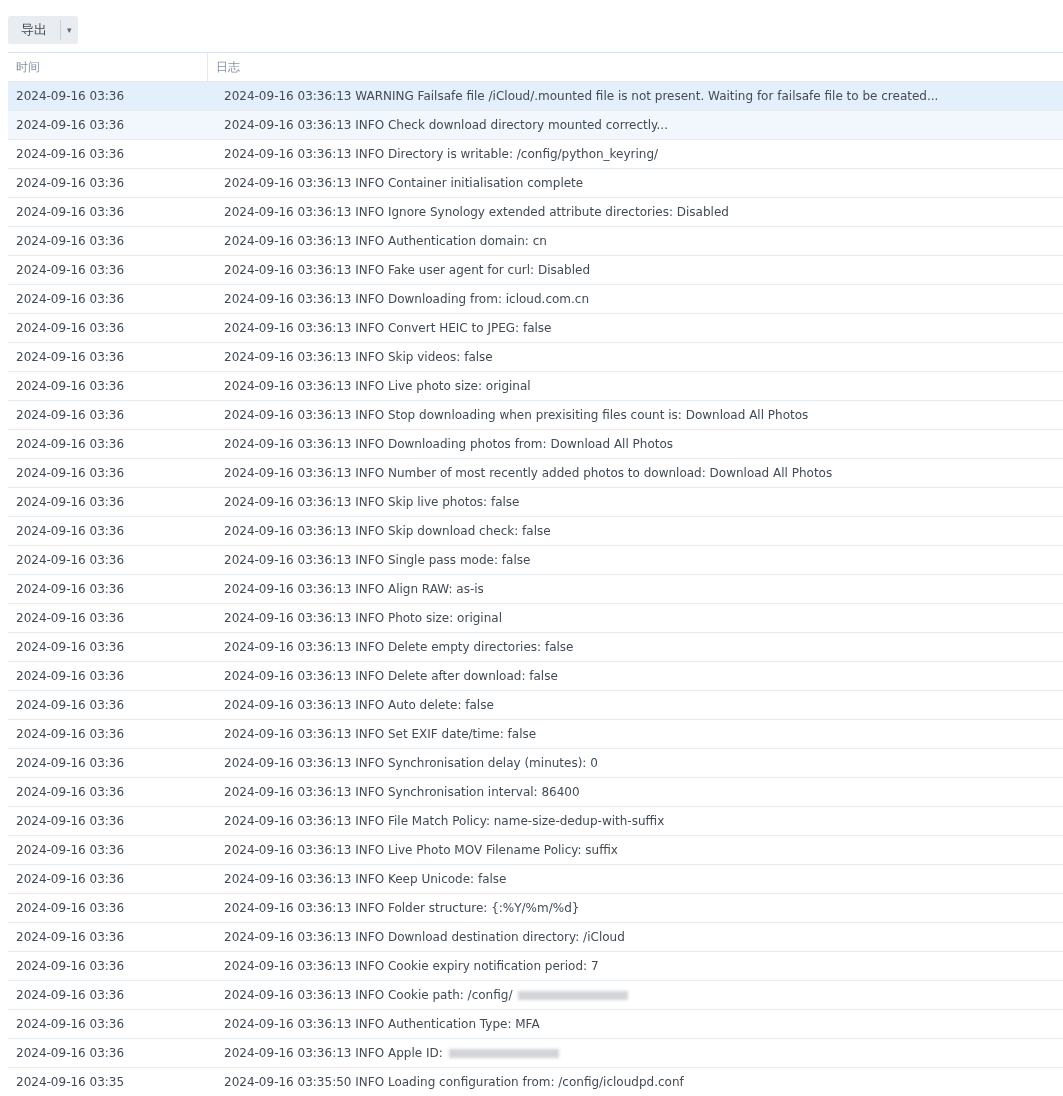  What do you see at coordinates (535, 647) in the screenshot?
I see `log-row: 2024-09-16 03:36 2024-09-16 03:36:13 INFO Delete empty directories: false` at bounding box center [535, 647].